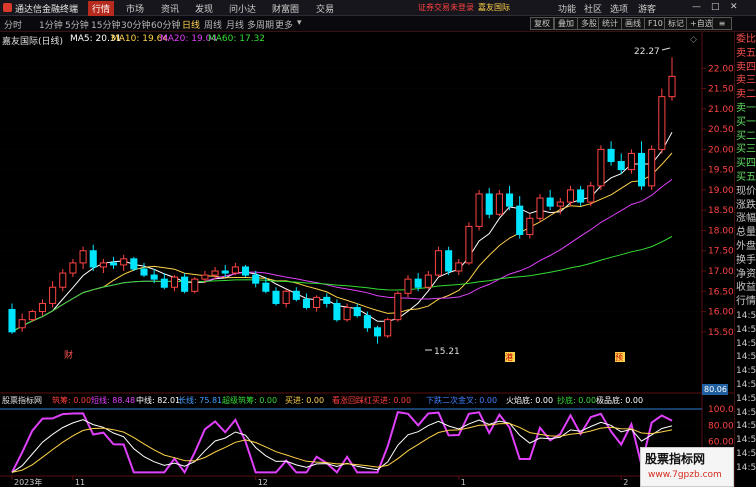 This screenshot has height=487, width=756. Describe the element at coordinates (494, 7) in the screenshot. I see `account-name: 嘉友国际` at that location.